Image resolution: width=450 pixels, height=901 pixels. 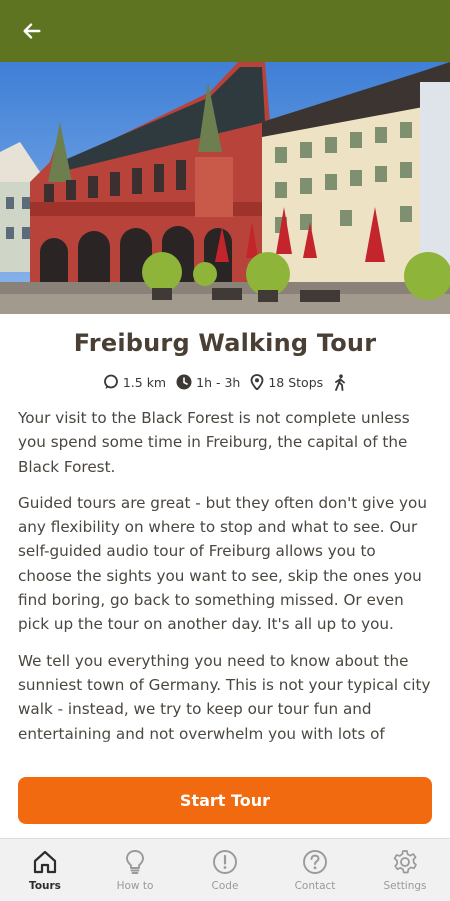 I want to click on back-button, so click(x=32, y=31).